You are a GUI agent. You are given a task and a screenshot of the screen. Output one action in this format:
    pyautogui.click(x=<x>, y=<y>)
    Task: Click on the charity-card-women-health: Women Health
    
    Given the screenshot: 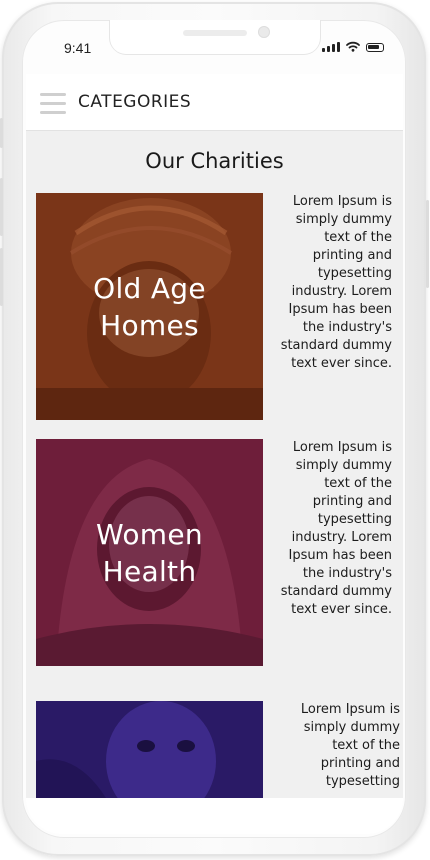 What is the action you would take?
    pyautogui.click(x=149, y=552)
    